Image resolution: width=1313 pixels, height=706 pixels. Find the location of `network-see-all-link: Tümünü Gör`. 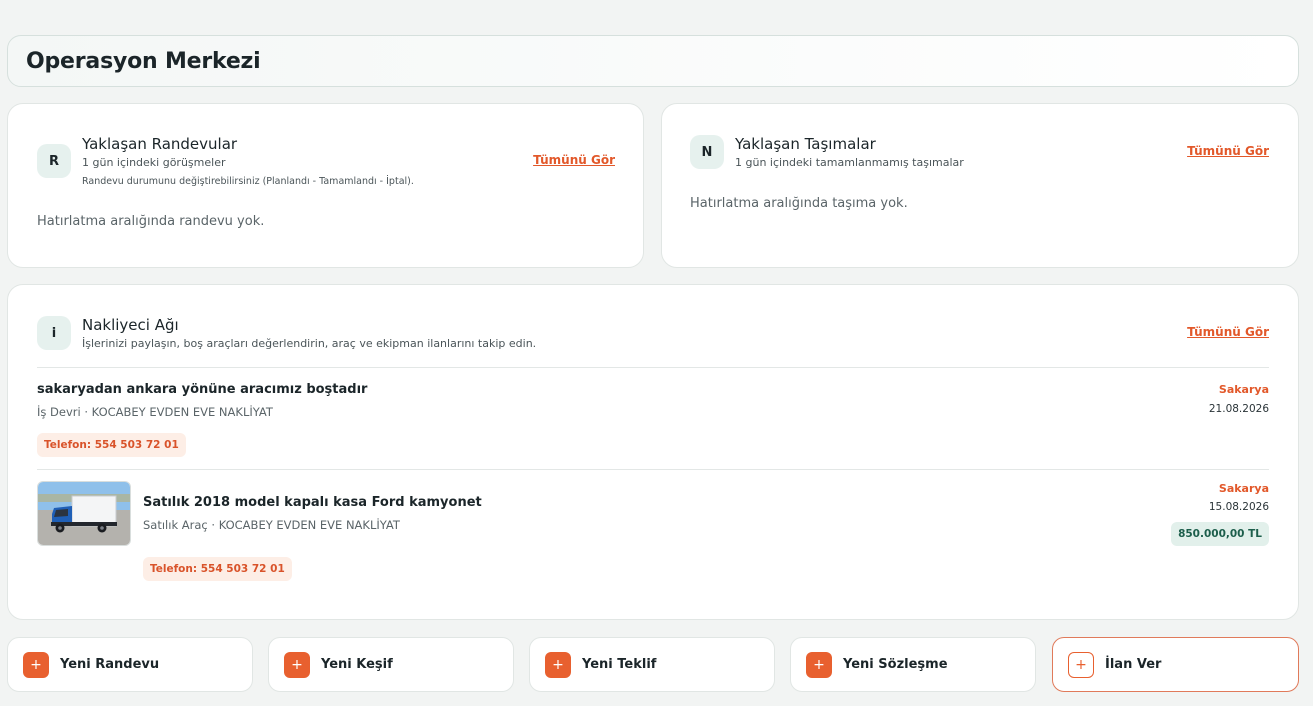

network-see-all-link: Tümünü Gör is located at coordinates (1228, 332).